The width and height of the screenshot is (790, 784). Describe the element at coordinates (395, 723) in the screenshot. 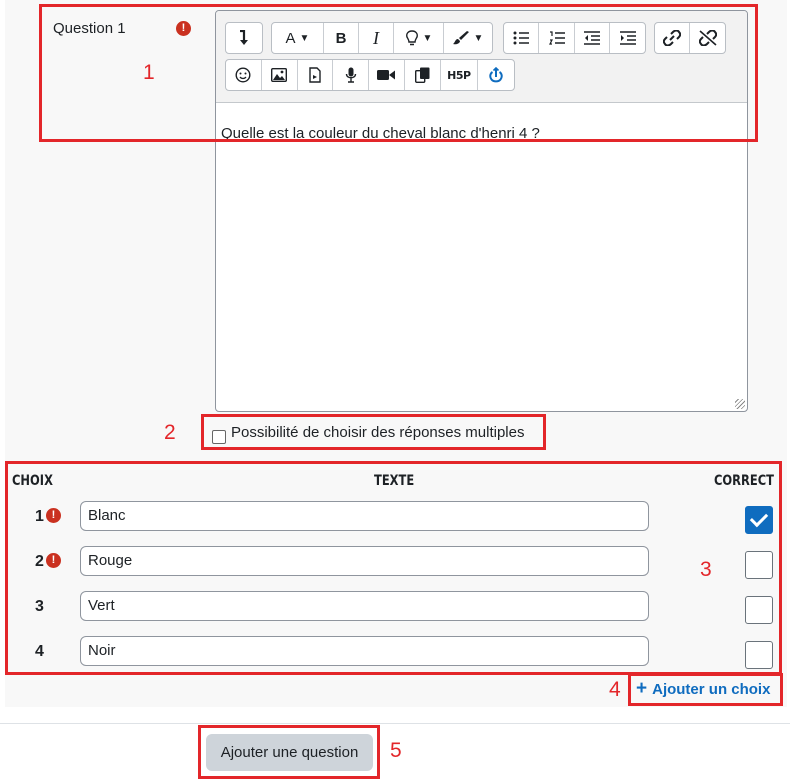

I see `divider` at that location.